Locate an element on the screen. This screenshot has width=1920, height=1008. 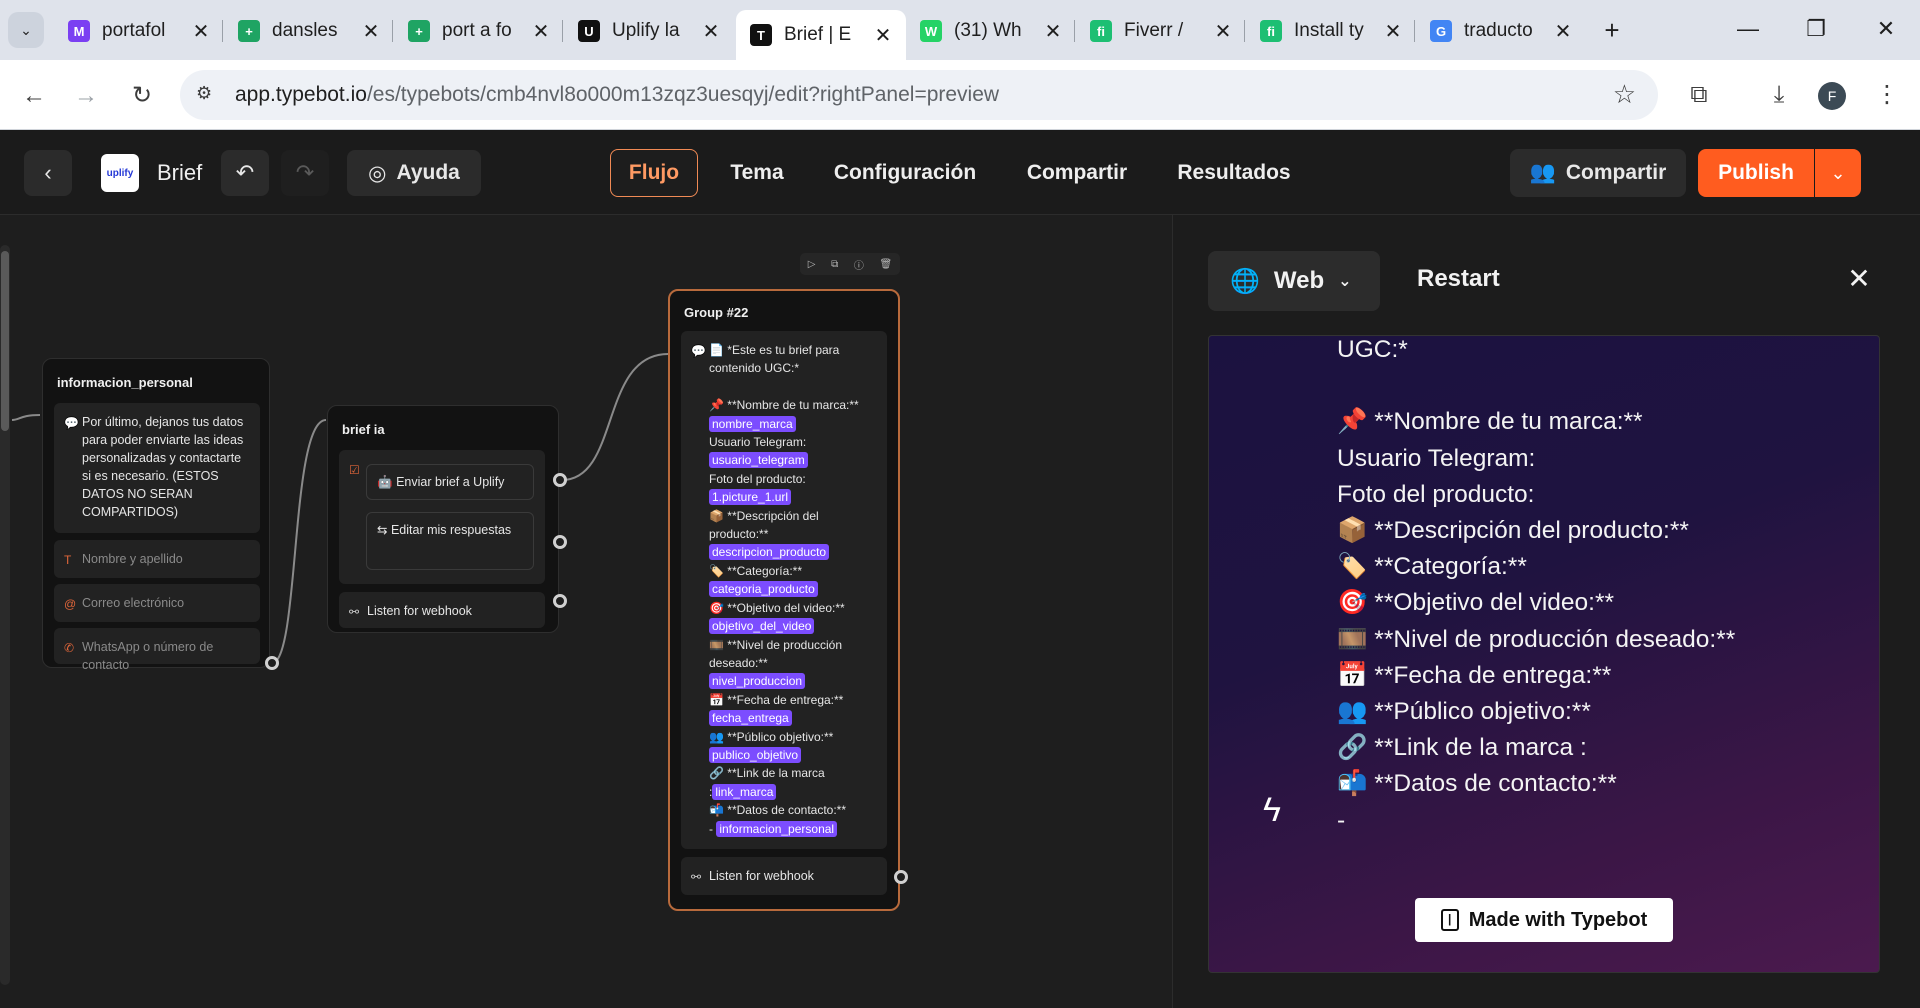
tab-flujo: Flujo is located at coordinates (654, 173).